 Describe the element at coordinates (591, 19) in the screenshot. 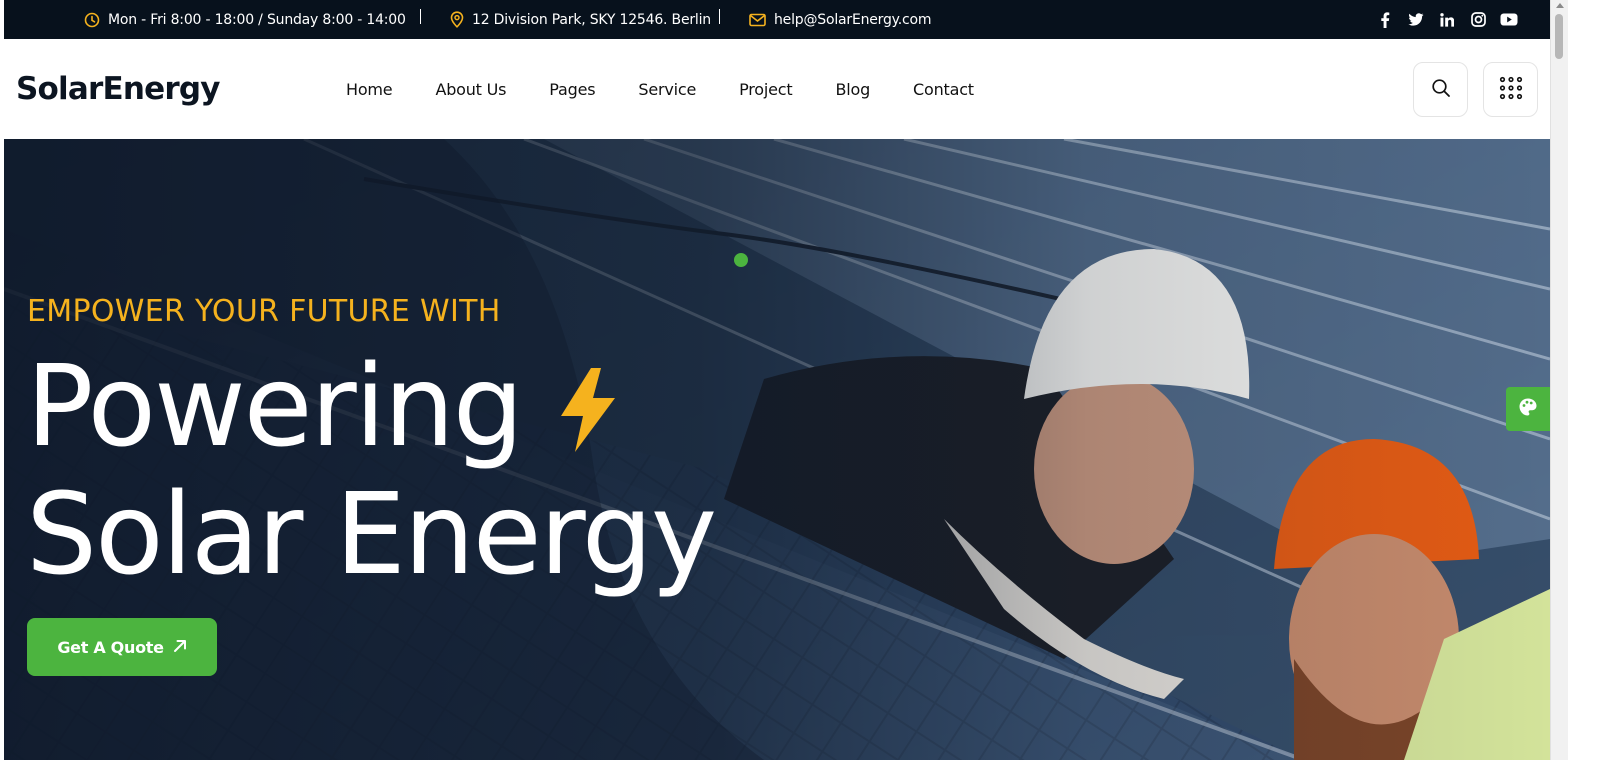

I see `address-text: 12 Division Park, SKY 12546. Berlin` at that location.